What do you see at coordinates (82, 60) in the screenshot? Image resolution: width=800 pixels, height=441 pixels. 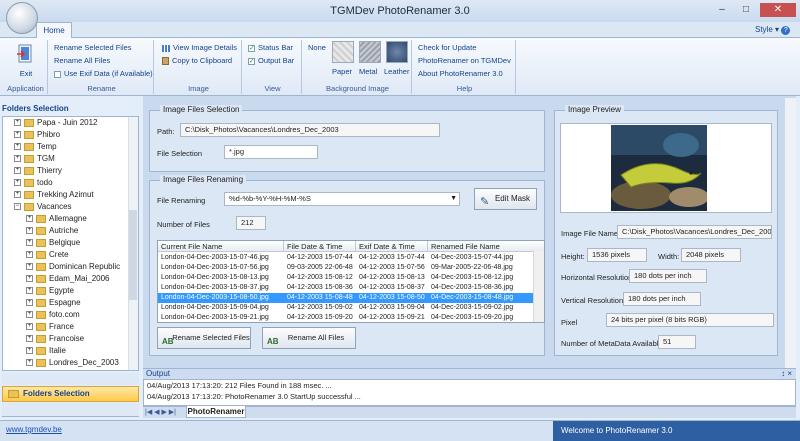 I see `rename-all-menu: Rename All Files` at bounding box center [82, 60].